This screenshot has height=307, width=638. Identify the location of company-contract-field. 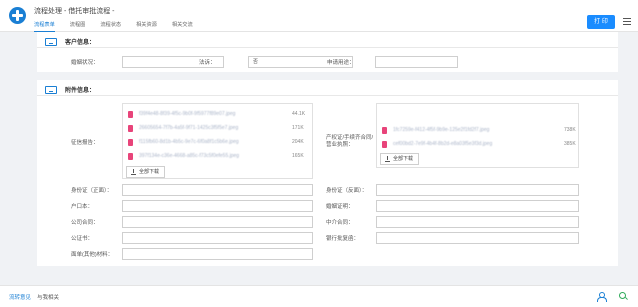
(217, 222).